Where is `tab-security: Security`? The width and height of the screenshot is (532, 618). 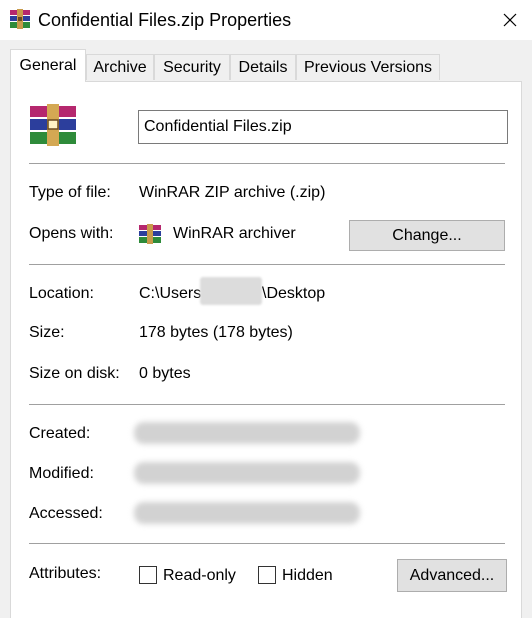 tab-security: Security is located at coordinates (192, 67).